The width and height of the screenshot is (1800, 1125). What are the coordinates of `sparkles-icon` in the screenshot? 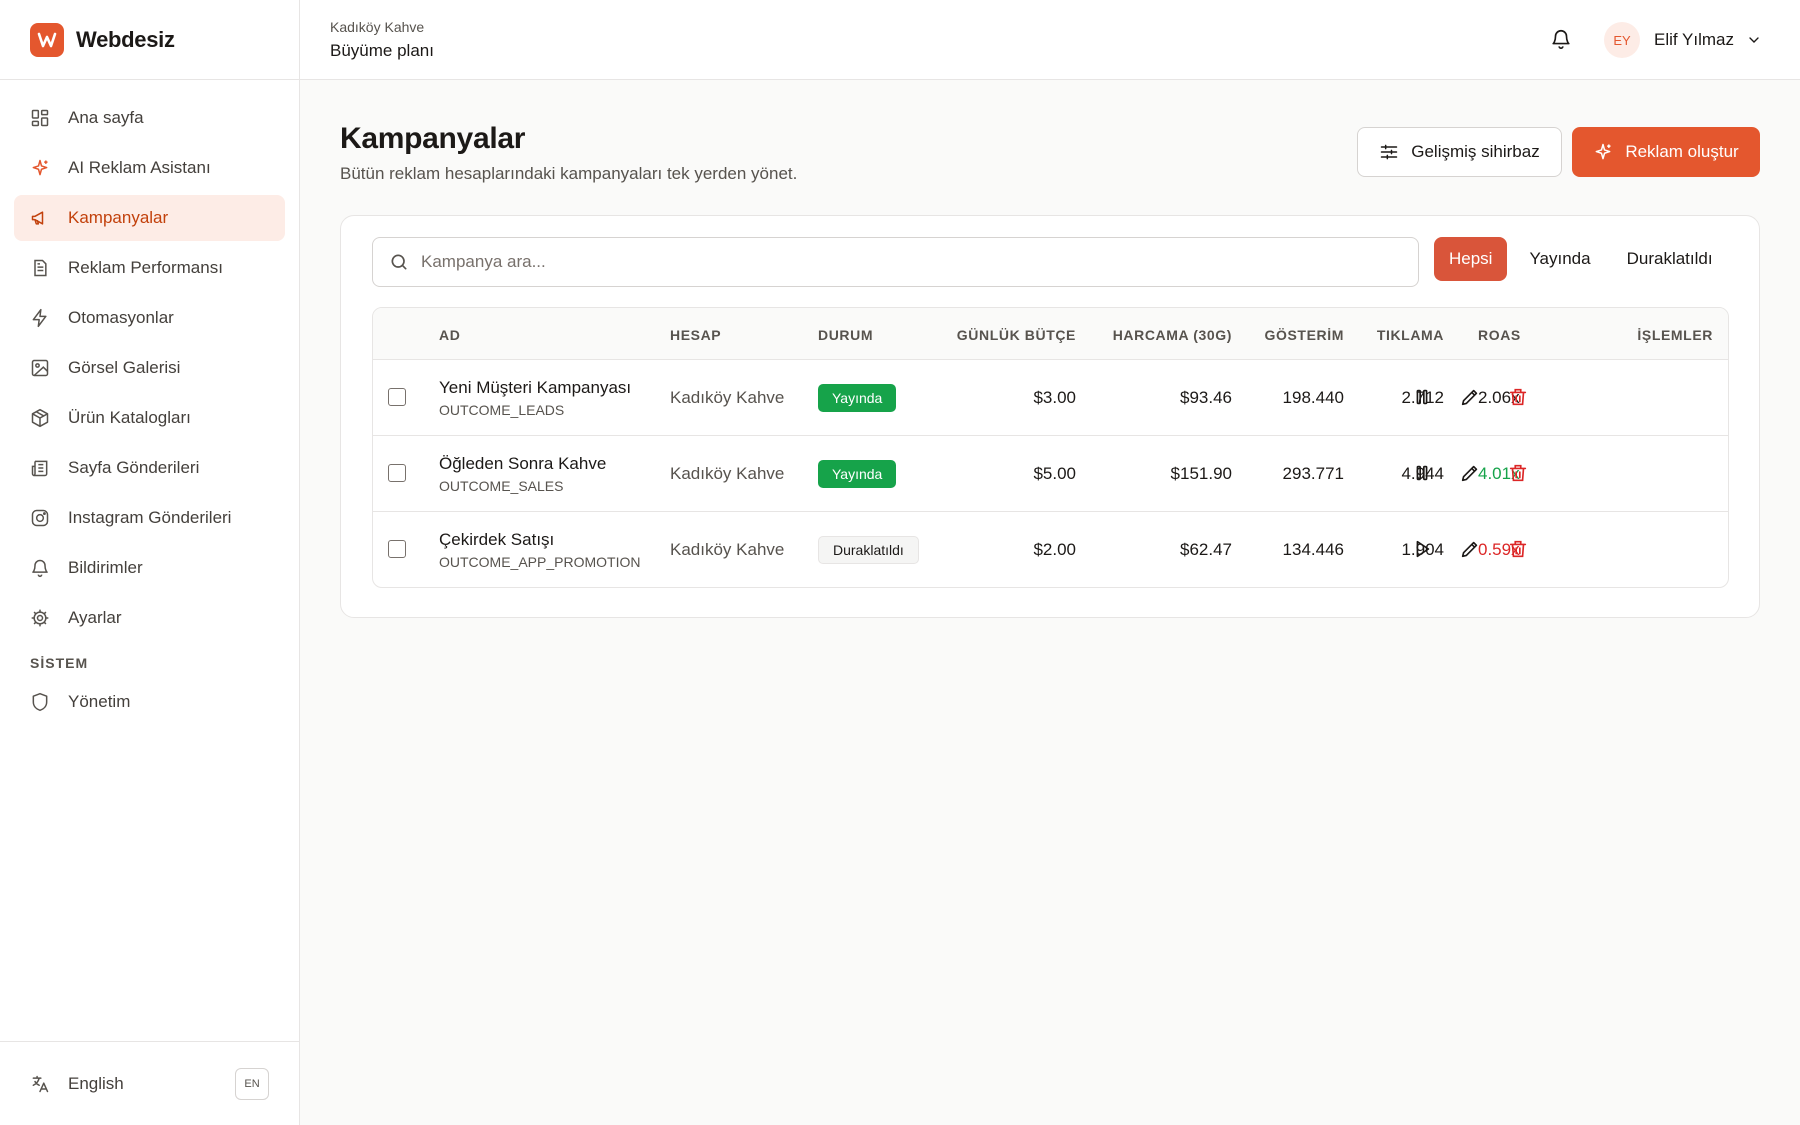 It's located at (1603, 151).